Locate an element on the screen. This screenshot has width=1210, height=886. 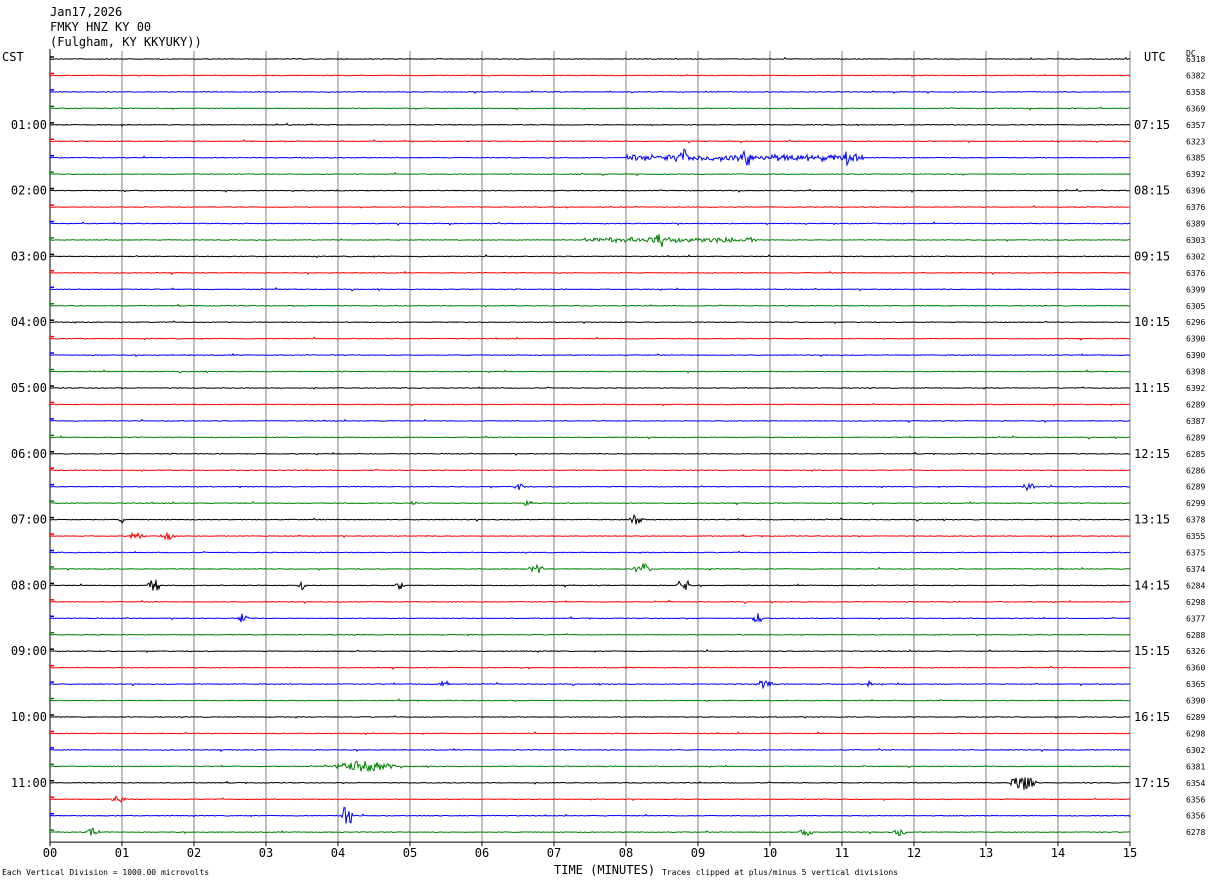
right-hour-label: 13:15 is located at coordinates (1152, 520).